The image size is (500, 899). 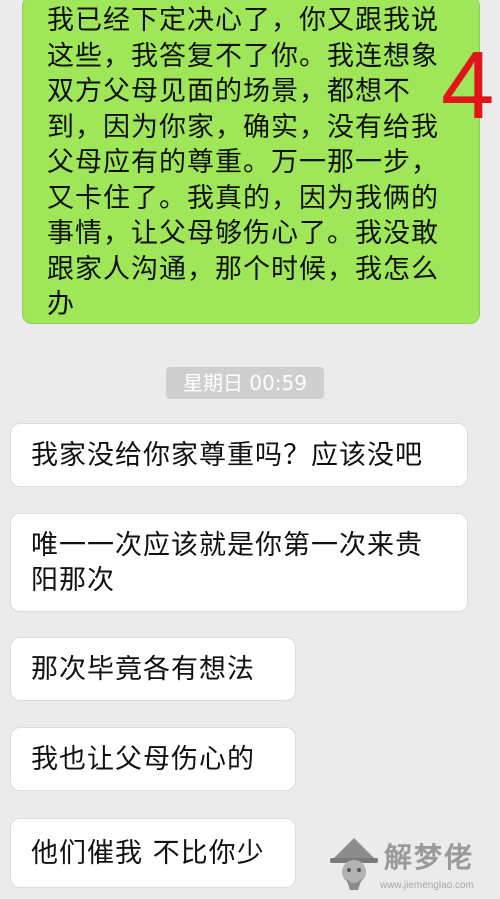 What do you see at coordinates (227, 455) in the screenshot?
I see `received-message-text: 我家没给你家尊重吗？应该没吧` at bounding box center [227, 455].